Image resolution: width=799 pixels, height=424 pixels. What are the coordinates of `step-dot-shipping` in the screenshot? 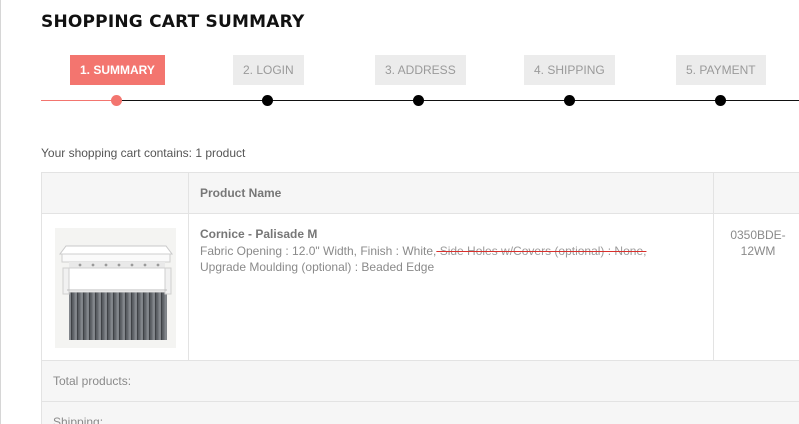 It's located at (569, 100).